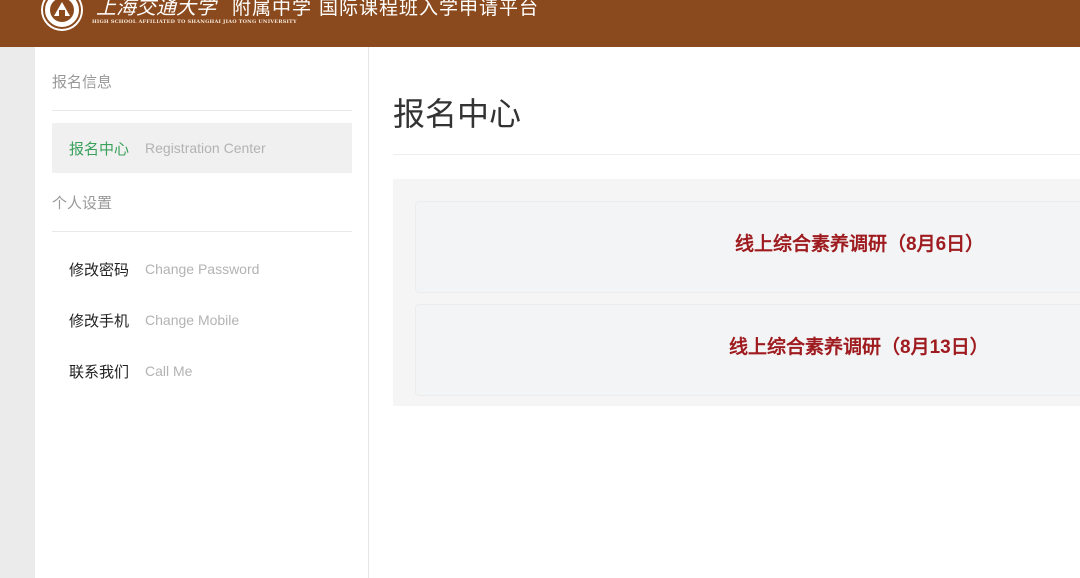 This screenshot has width=1080, height=578. What do you see at coordinates (192, 320) in the screenshot?
I see `sidebar-item-sublabel: Change Mobile` at bounding box center [192, 320].